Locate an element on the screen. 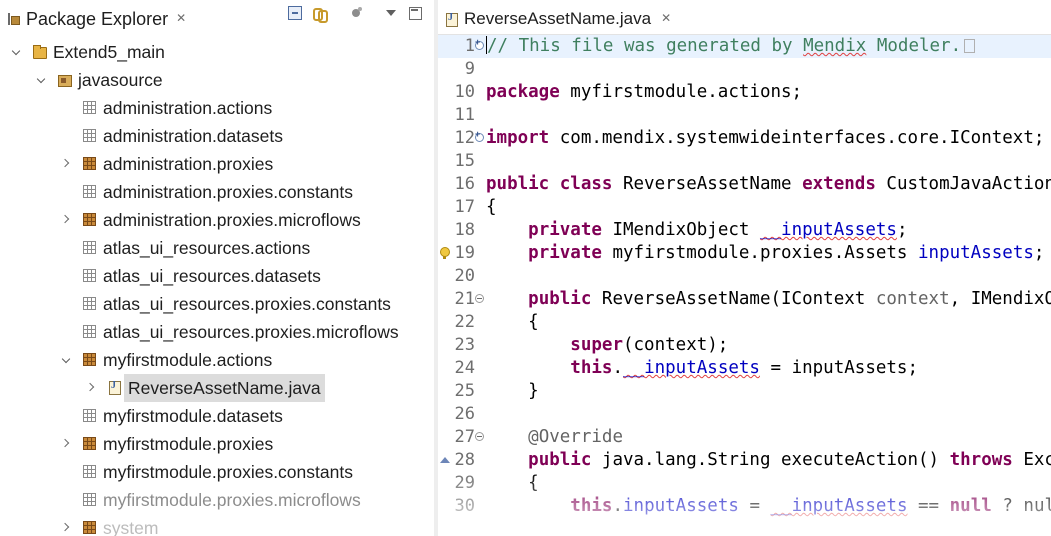  tree-item: atlas_ui_resources.proxies.microflows is located at coordinates (217, 332).